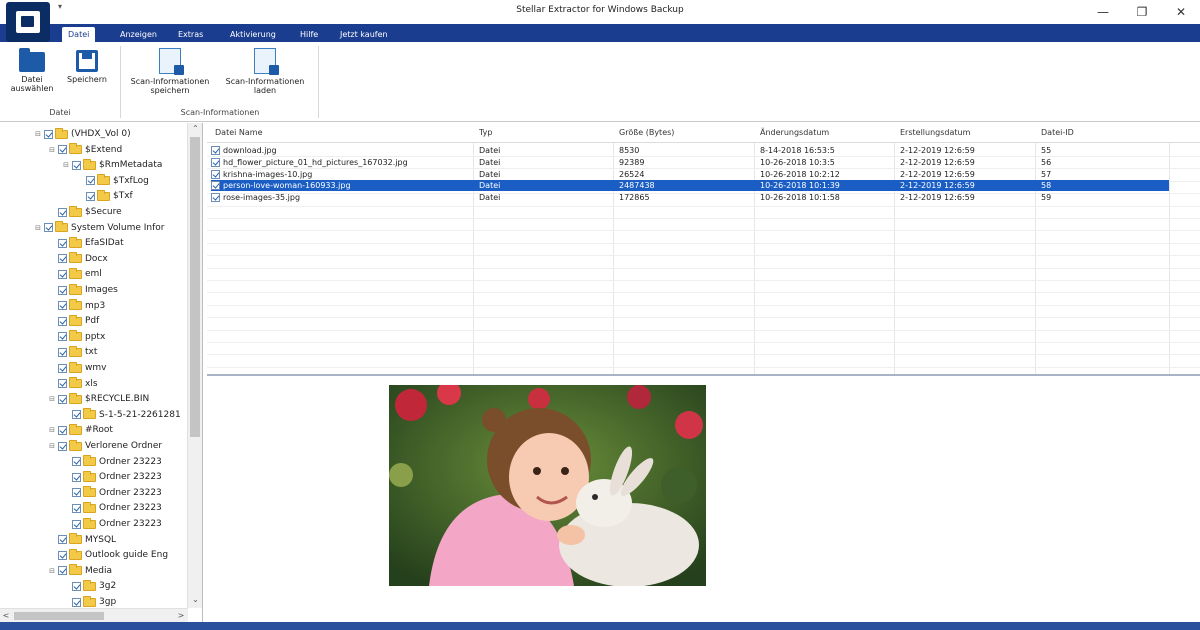  I want to click on tree-item: Pdf, so click(73, 321).